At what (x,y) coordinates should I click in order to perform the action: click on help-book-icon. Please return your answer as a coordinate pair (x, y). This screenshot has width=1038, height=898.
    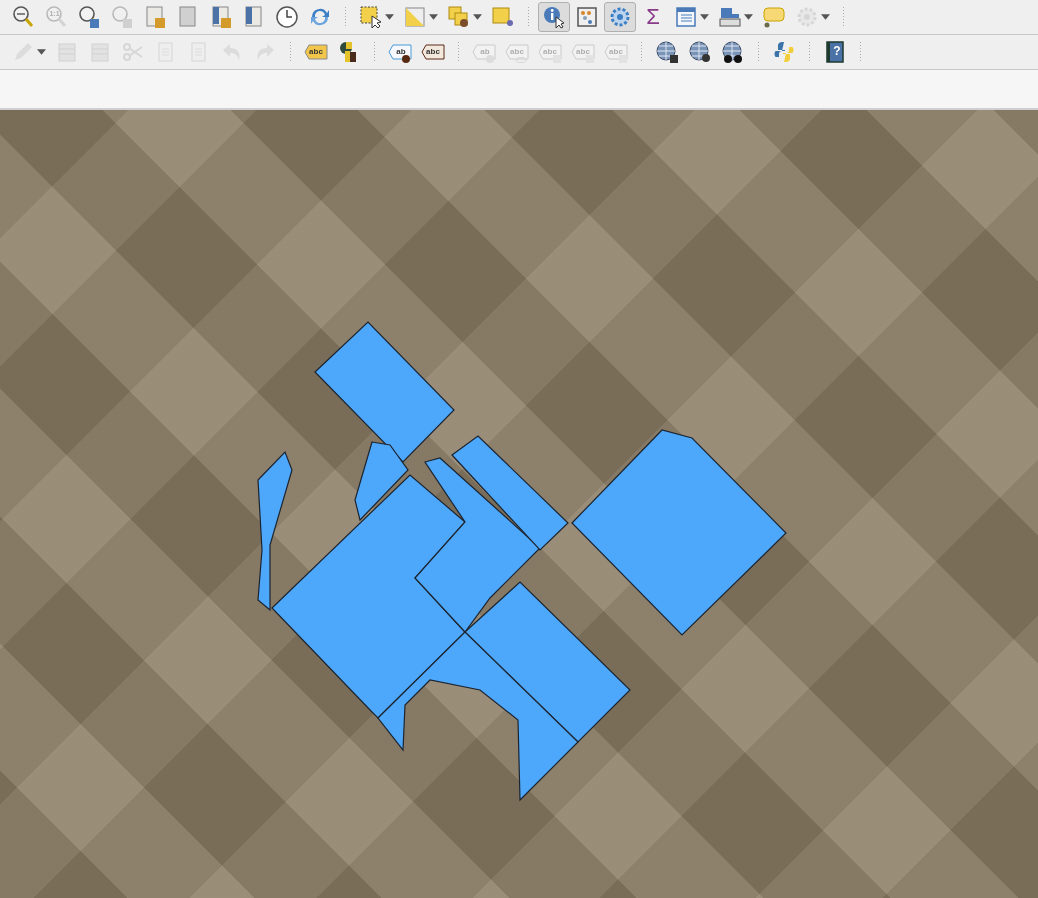
    Looking at the image, I should click on (835, 52).